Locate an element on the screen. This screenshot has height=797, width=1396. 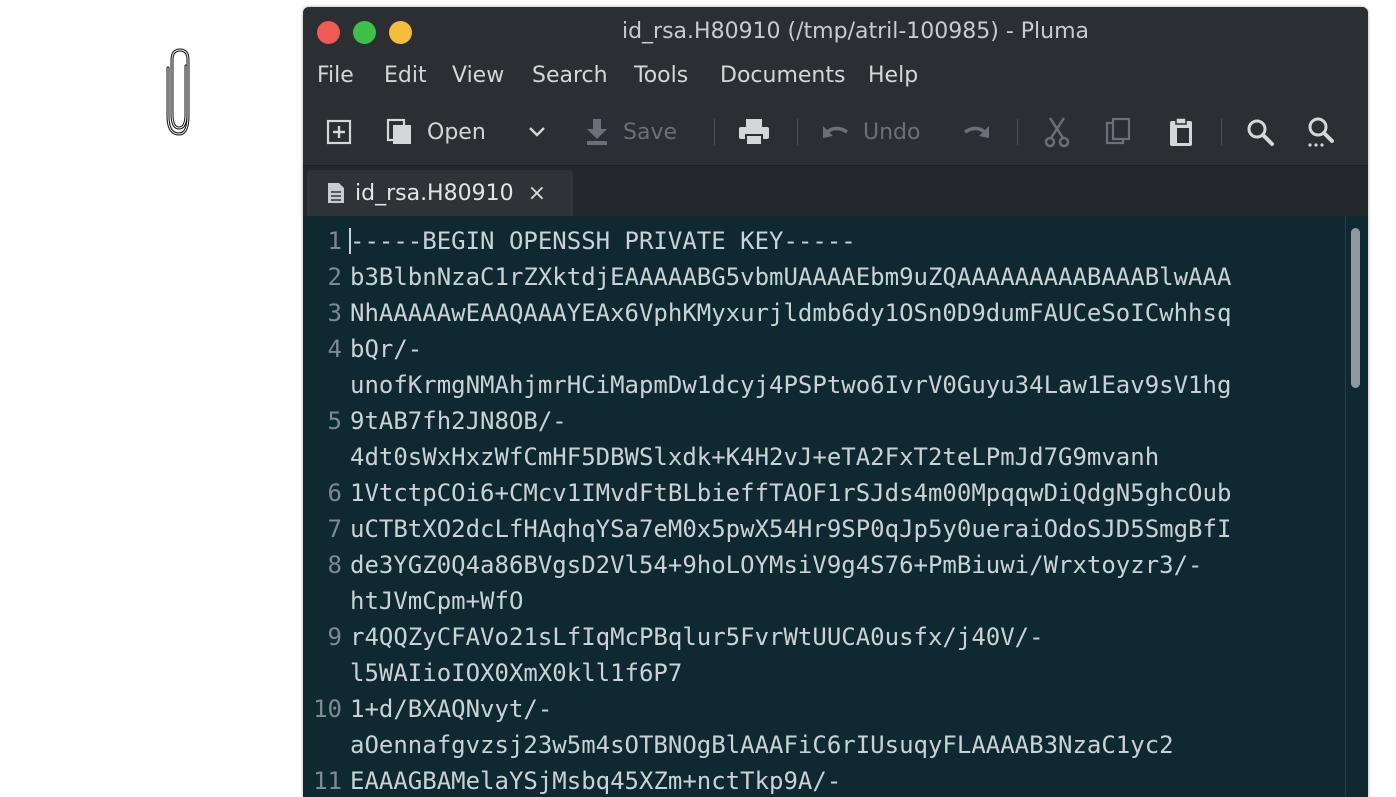
editor-line: 5 9tAB7fh2JN8OB/- is located at coordinates (825, 421).